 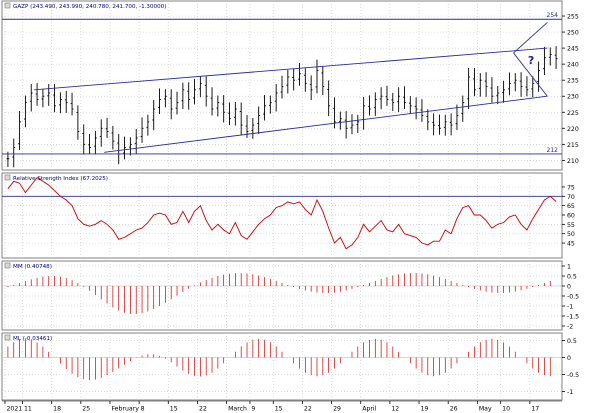 What do you see at coordinates (571, 197) in the screenshot?
I see `y-tick-label: 70` at bounding box center [571, 197].